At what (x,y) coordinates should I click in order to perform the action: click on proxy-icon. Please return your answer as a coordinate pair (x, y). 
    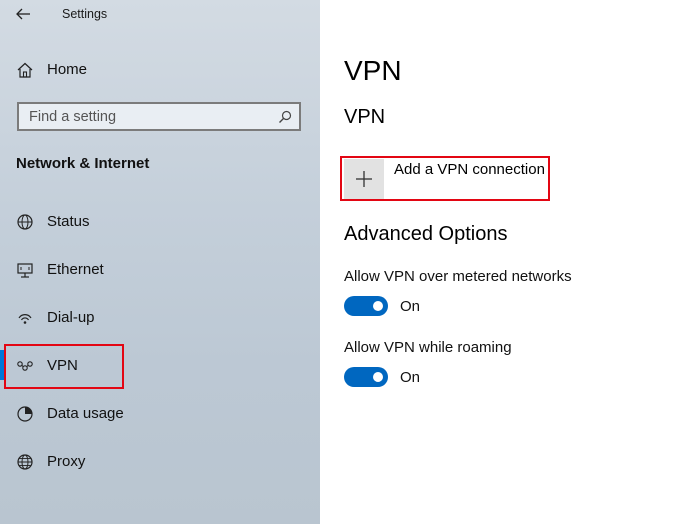
    Looking at the image, I should click on (25, 462).